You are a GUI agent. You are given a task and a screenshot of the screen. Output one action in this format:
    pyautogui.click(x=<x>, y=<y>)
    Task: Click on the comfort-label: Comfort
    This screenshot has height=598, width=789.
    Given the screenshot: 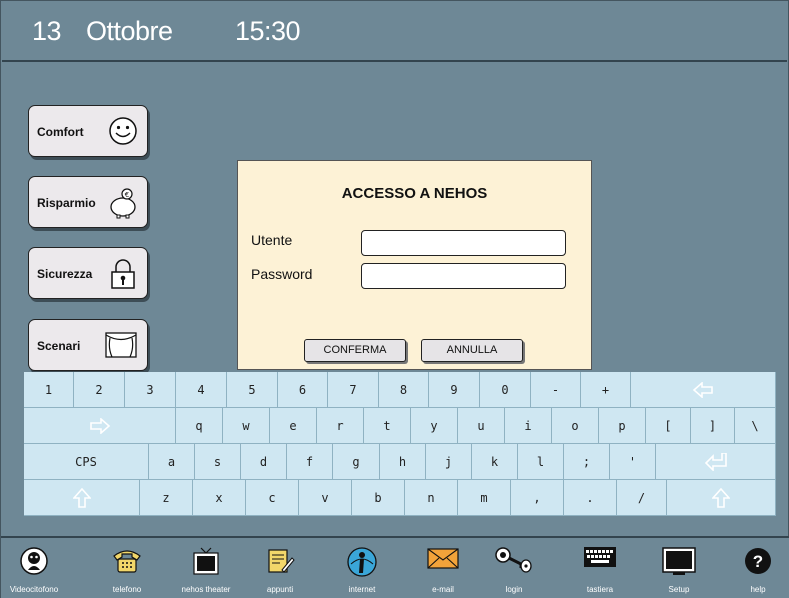 What is the action you would take?
    pyautogui.click(x=60, y=132)
    